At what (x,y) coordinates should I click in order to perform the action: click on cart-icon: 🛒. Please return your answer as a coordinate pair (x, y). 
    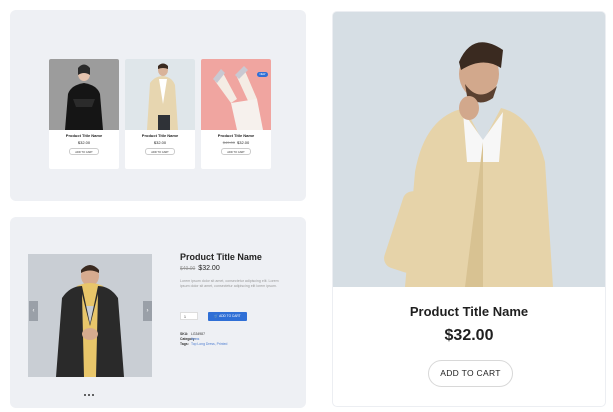
    Looking at the image, I should click on (216, 316).